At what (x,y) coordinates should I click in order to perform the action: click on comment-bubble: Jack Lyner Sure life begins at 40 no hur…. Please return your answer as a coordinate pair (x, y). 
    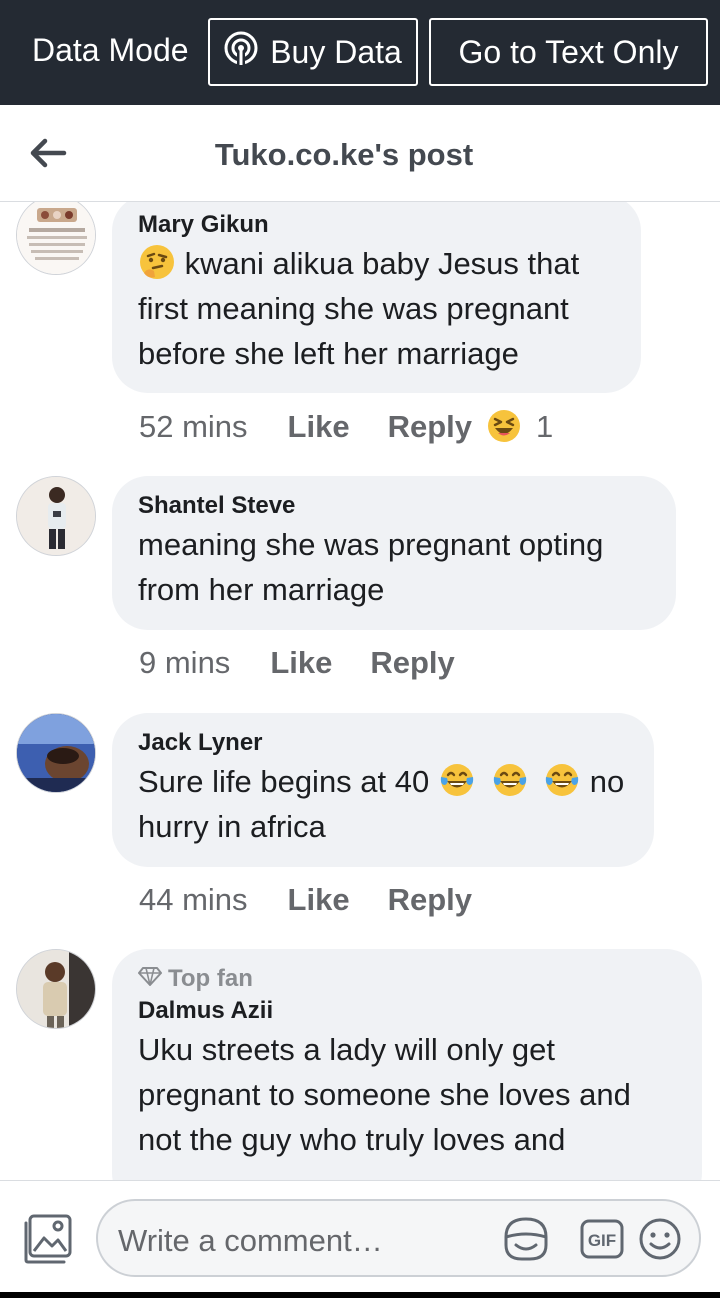
    Looking at the image, I should click on (383, 790).